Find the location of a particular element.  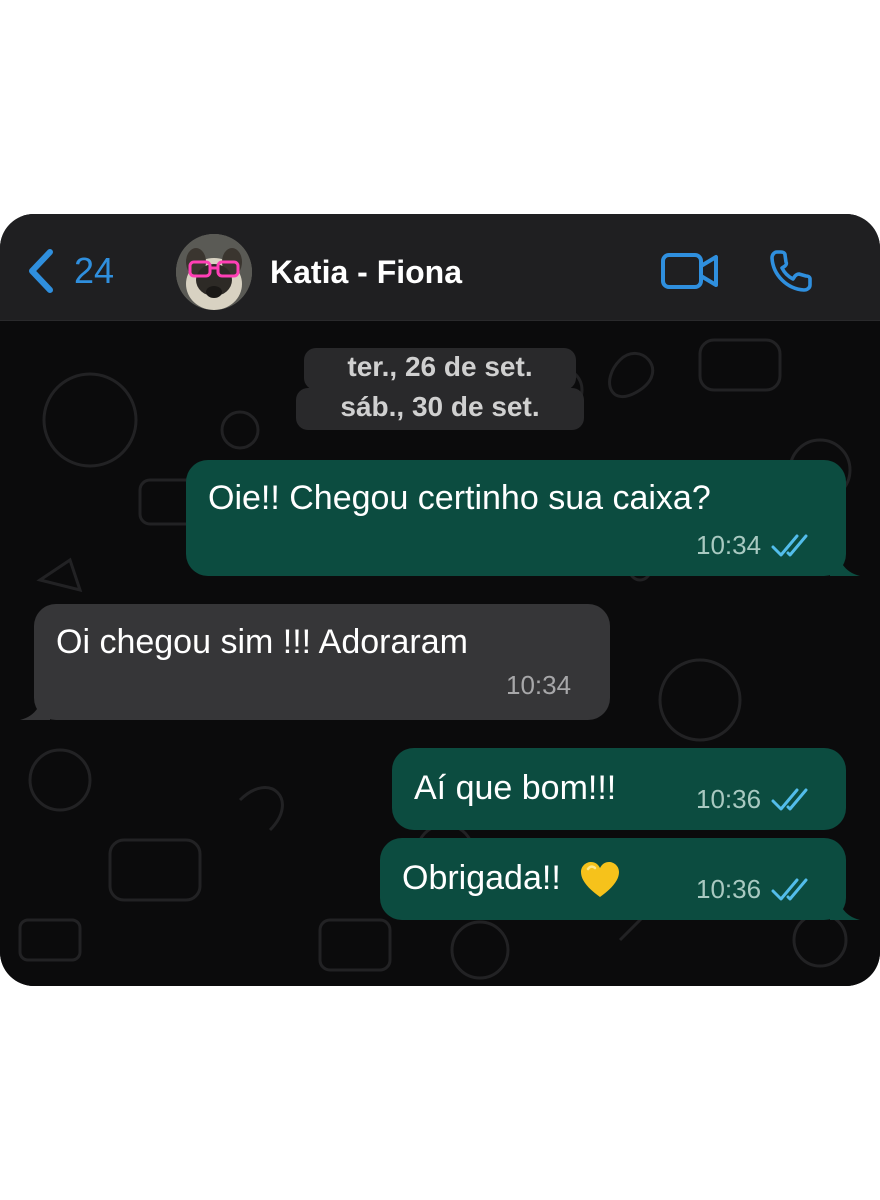

dog-photo is located at coordinates (214, 272).